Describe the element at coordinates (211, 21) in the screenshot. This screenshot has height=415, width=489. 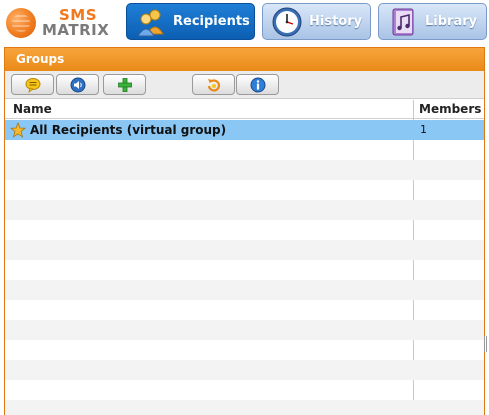
I see `tab-recipients-label: Recipients` at that location.